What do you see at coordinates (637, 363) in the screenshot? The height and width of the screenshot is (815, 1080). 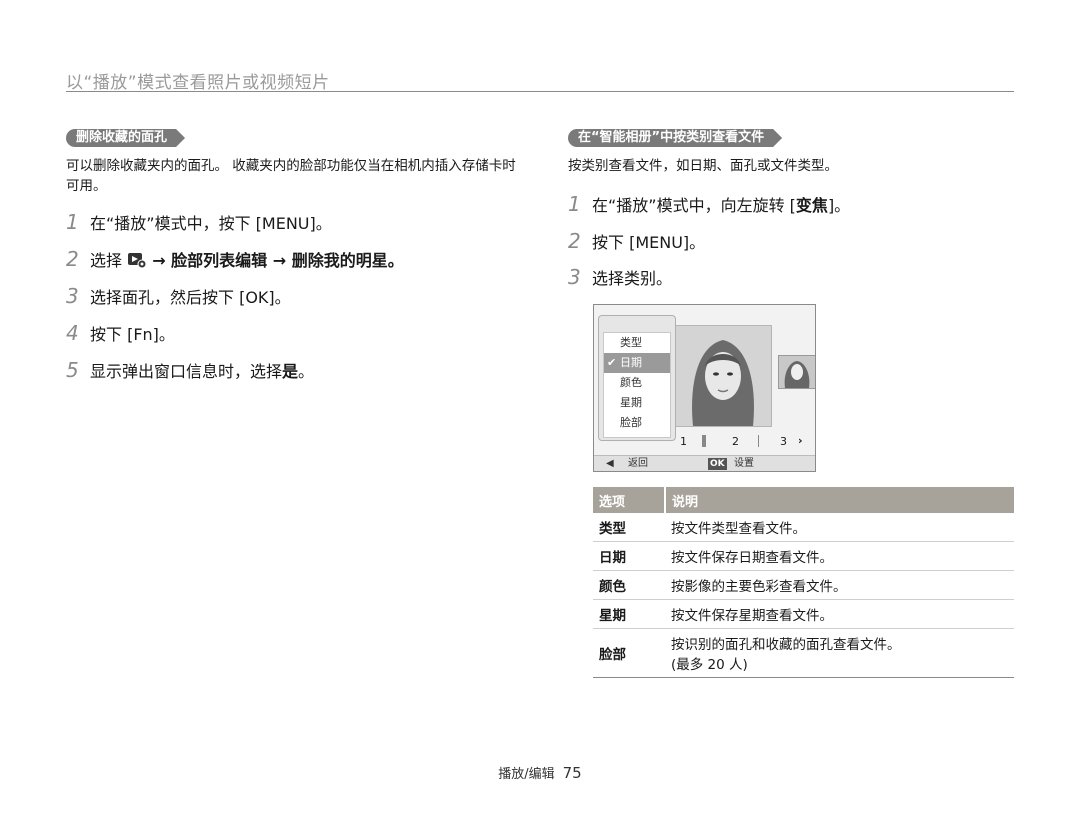 I see `menu-item-date: ✔ 日期` at bounding box center [637, 363].